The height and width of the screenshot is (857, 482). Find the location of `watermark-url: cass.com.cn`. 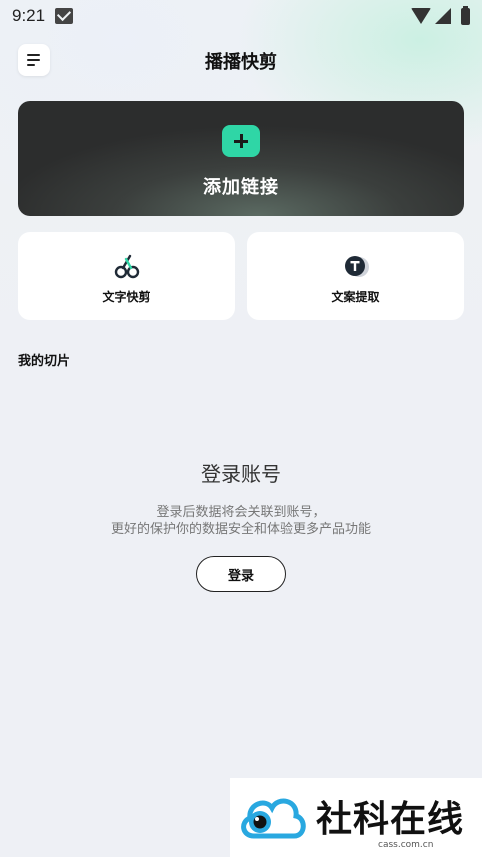

watermark-url: cass.com.cn is located at coordinates (406, 845).